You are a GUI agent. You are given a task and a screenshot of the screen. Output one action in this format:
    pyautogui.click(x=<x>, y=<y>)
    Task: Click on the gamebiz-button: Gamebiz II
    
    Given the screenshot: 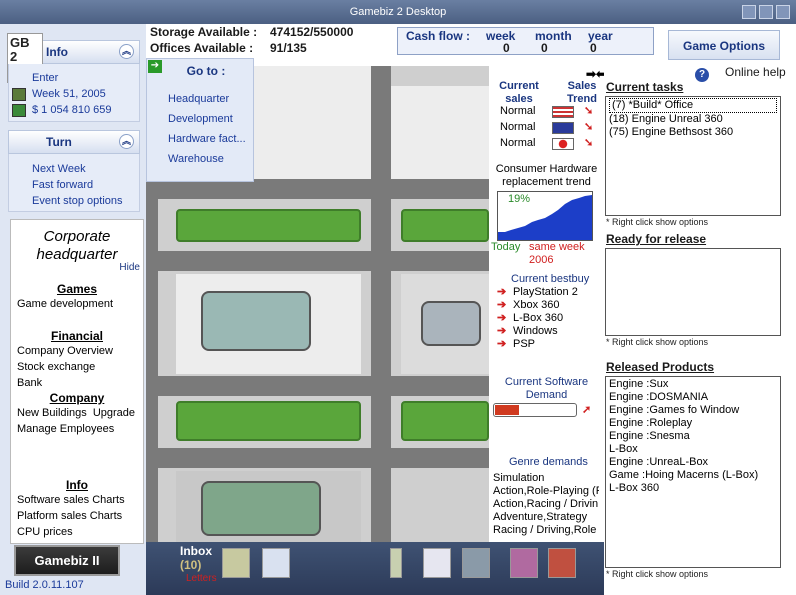 What is the action you would take?
    pyautogui.click(x=67, y=560)
    